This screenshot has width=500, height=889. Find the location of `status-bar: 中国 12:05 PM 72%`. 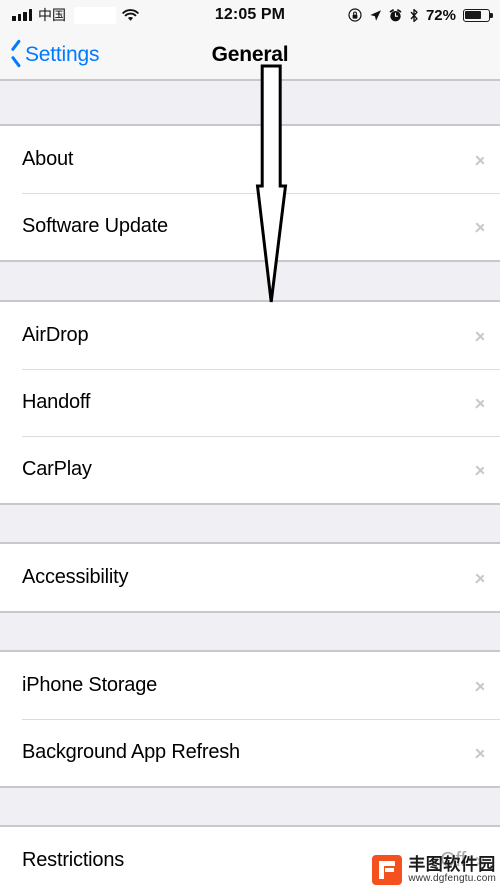

status-bar: 中国 12:05 PM 72% is located at coordinates (250, 15).